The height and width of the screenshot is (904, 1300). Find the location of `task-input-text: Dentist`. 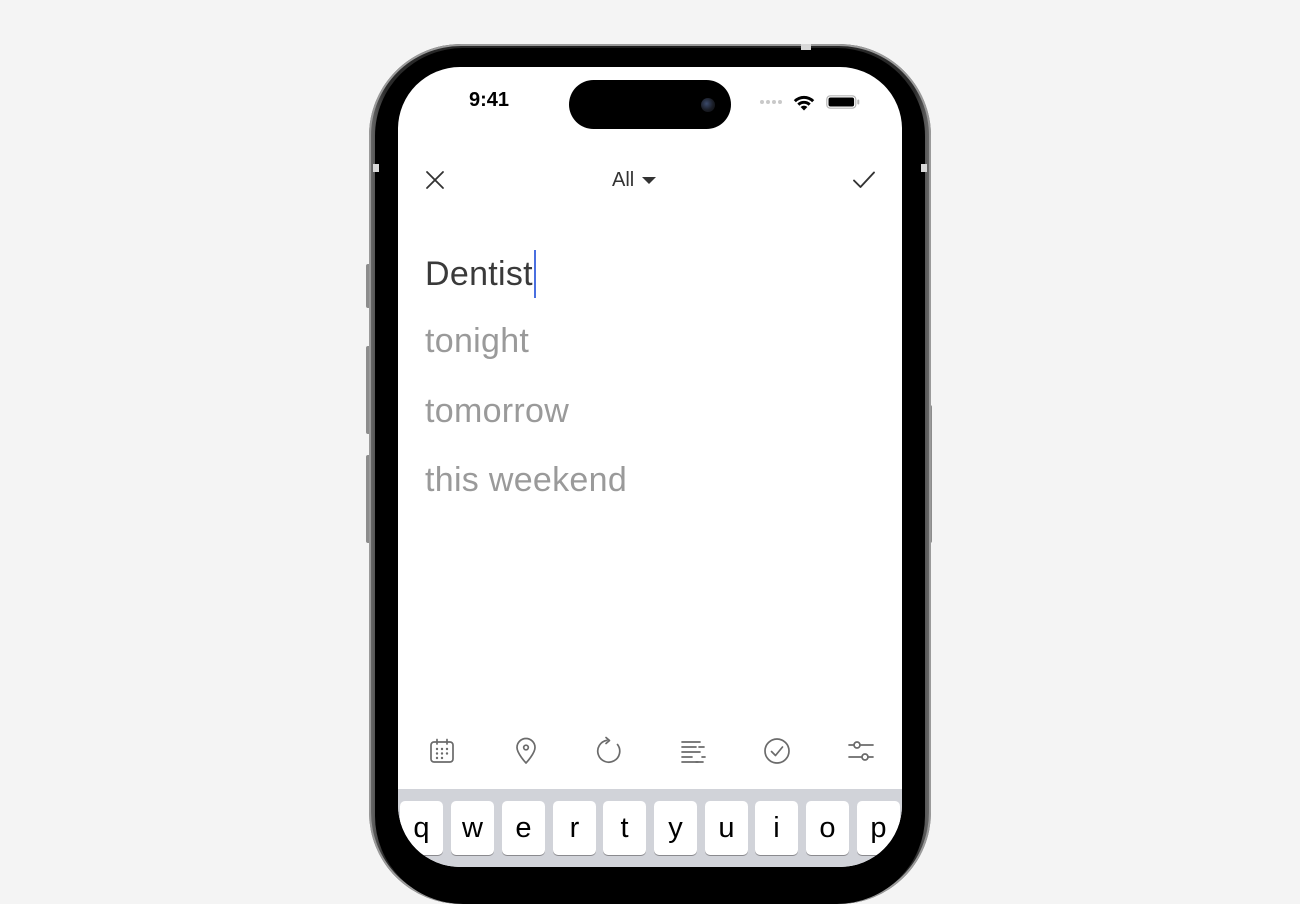

task-input-text: Dentist is located at coordinates (479, 274).